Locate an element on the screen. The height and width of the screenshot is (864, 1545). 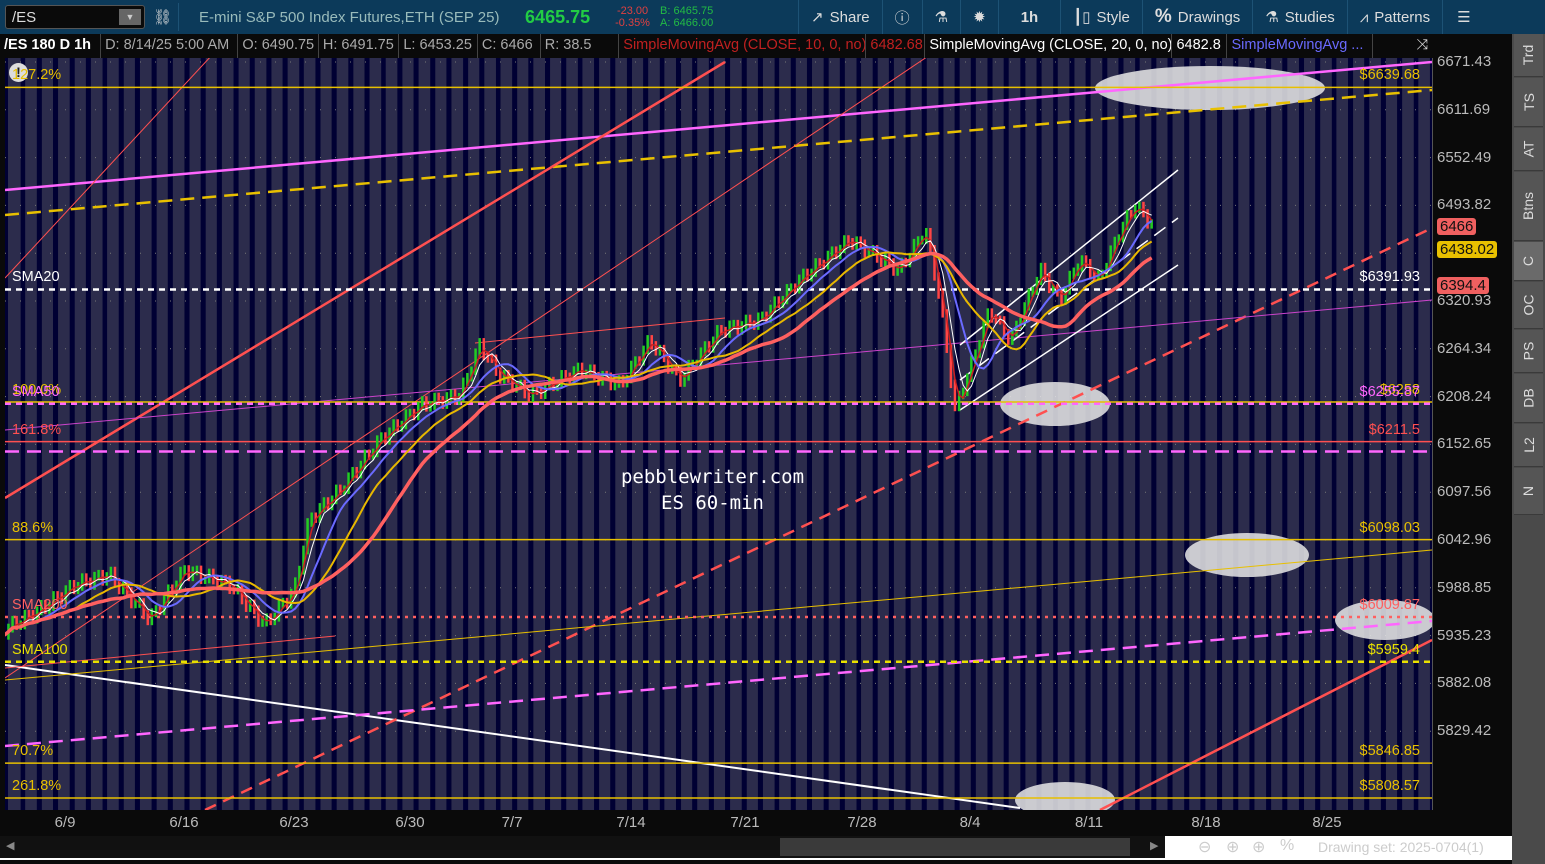
side-tab-label: OC is located at coordinates (1528, 305).